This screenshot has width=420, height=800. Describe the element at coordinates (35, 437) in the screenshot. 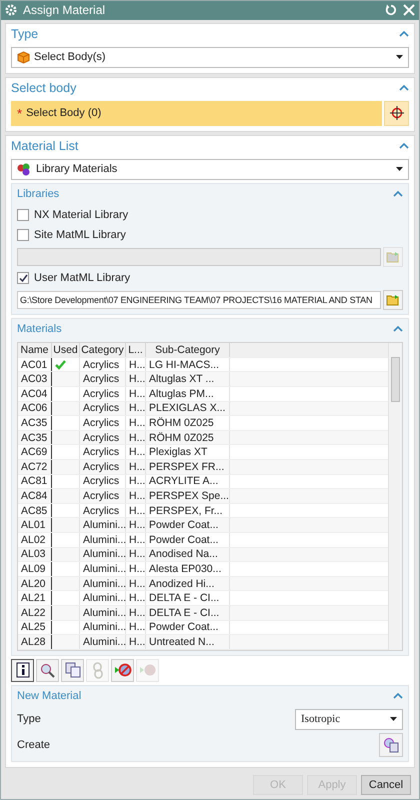

I see `table-cell: AC35` at that location.